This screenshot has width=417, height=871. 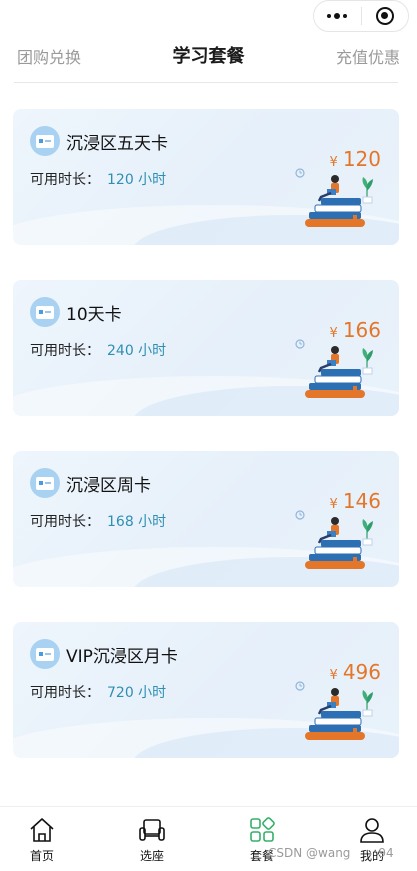 I want to click on package-name: 10天卡, so click(x=94, y=315).